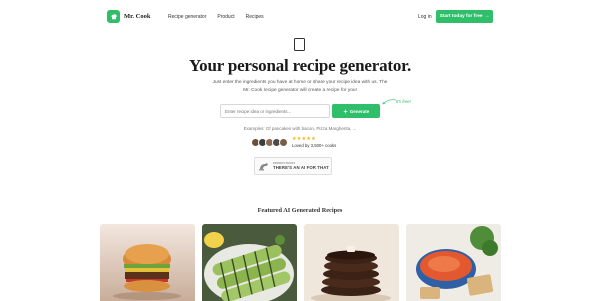 This screenshot has width=600, height=301. I want to click on recipe-card-tomato-dip, so click(453, 262).